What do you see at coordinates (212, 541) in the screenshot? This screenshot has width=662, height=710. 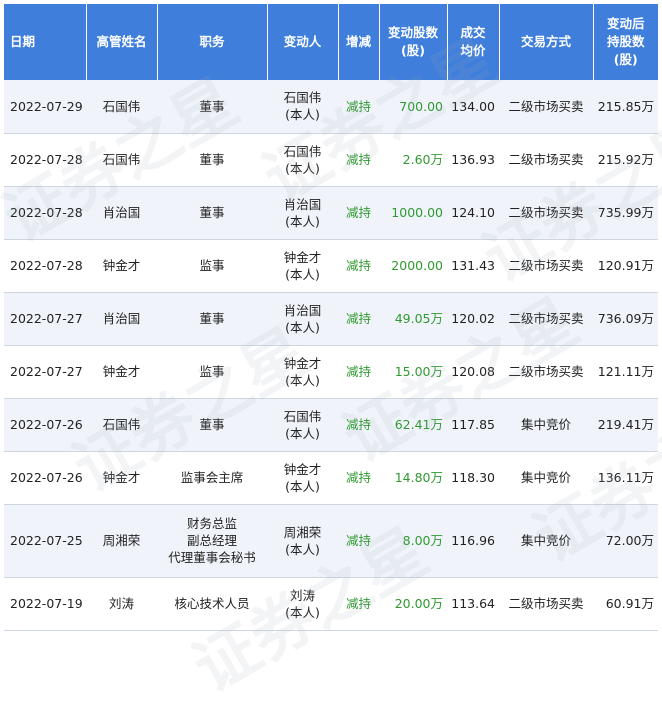 I see `position-cell: 财务总监 副总经理 代理董事会秘书` at bounding box center [212, 541].